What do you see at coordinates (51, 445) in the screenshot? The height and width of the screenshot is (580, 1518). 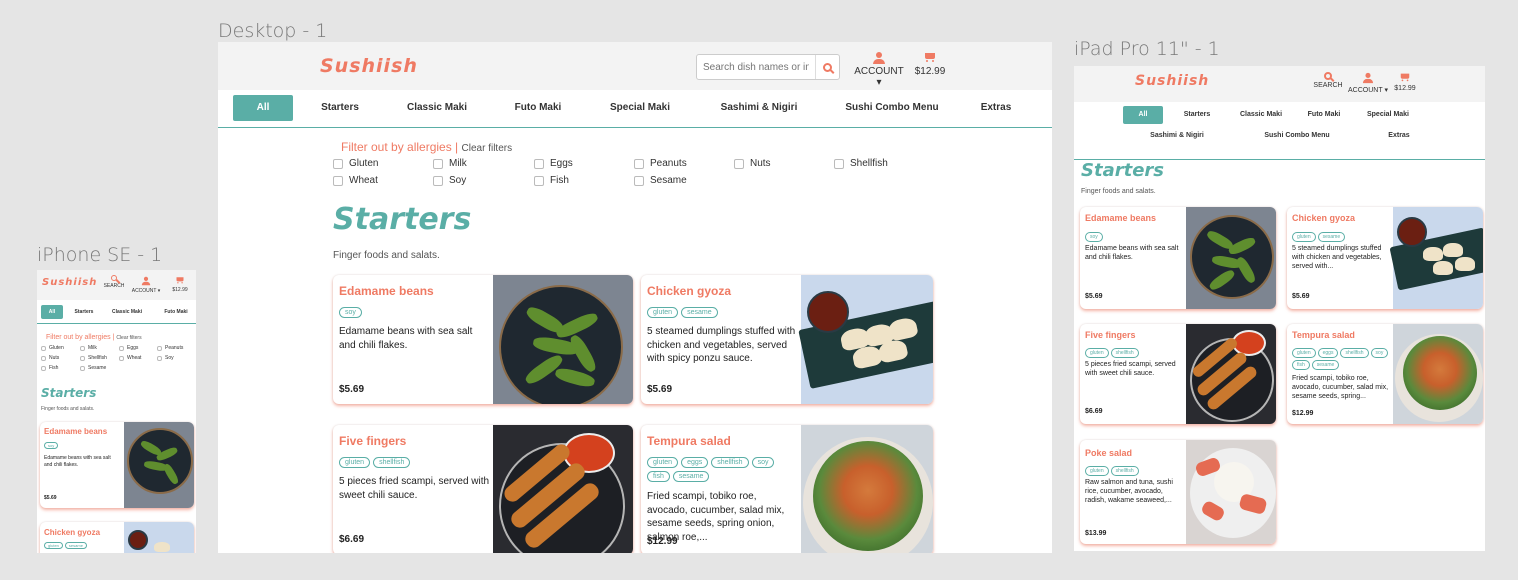 I see `tag: soy` at bounding box center [51, 445].